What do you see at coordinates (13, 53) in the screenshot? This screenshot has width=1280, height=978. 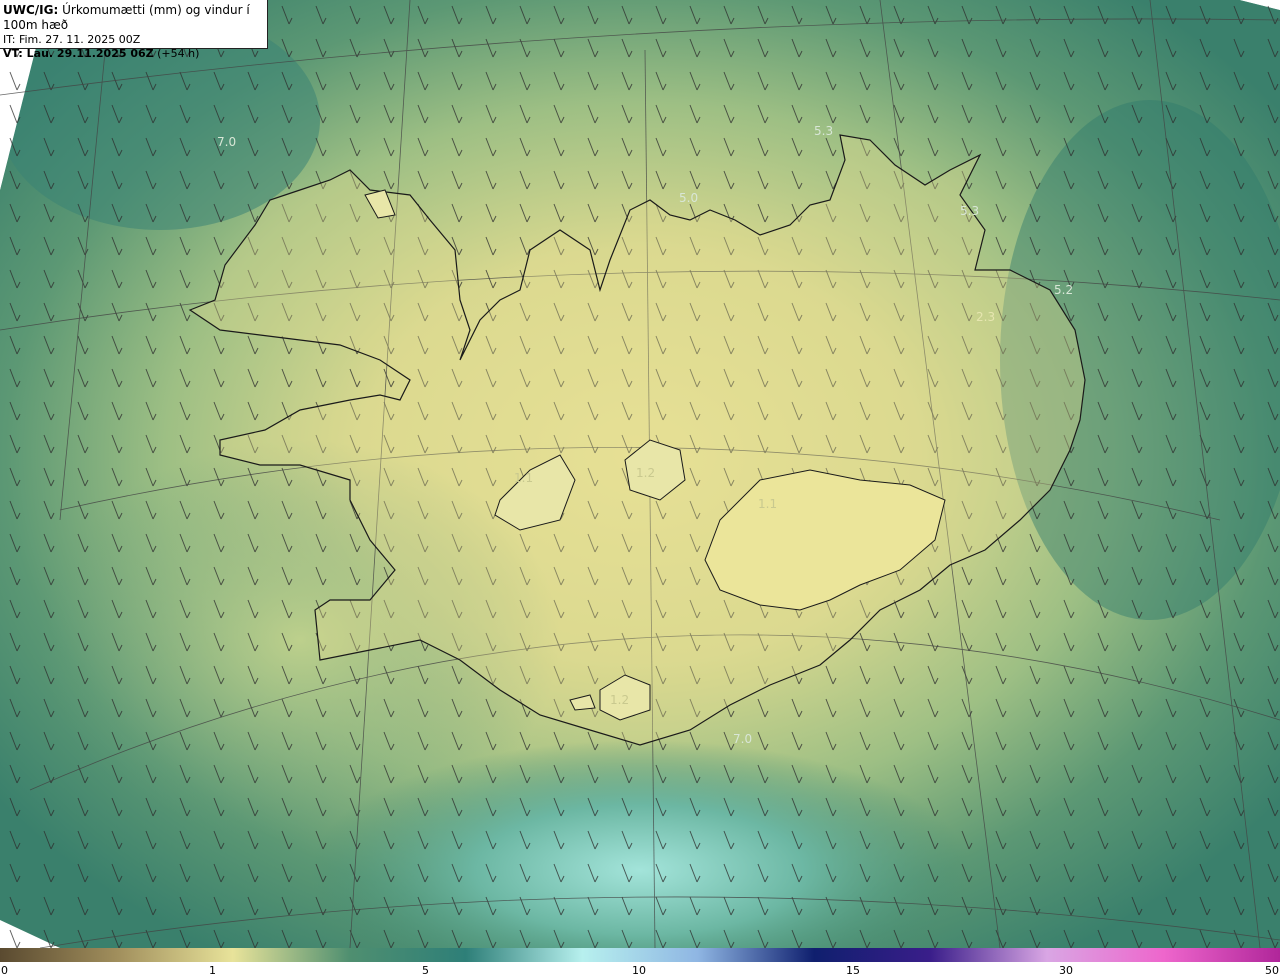 I see `valid-label: VT:` at bounding box center [13, 53].